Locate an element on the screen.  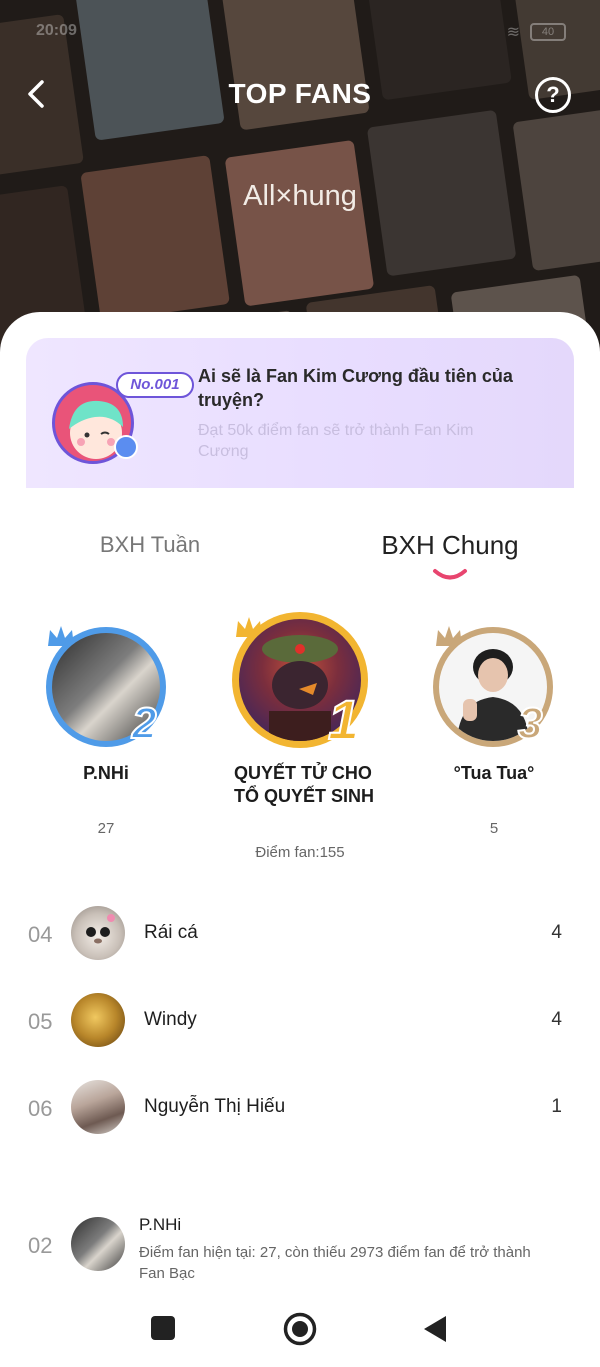
rank-number: 2 is located at coordinates (144, 723).